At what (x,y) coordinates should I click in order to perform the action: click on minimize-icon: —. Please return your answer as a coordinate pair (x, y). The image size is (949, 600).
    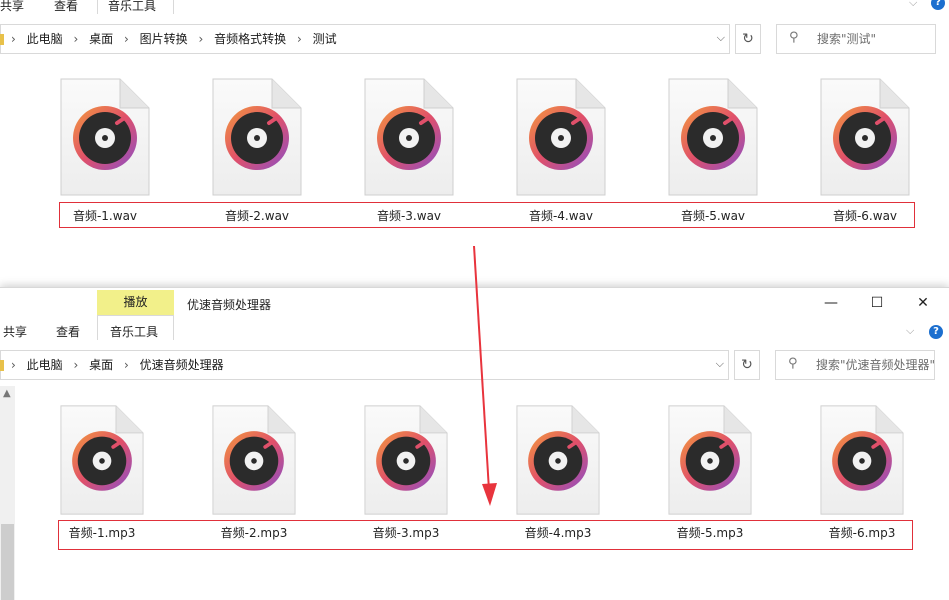
    Looking at the image, I should click on (831, 303).